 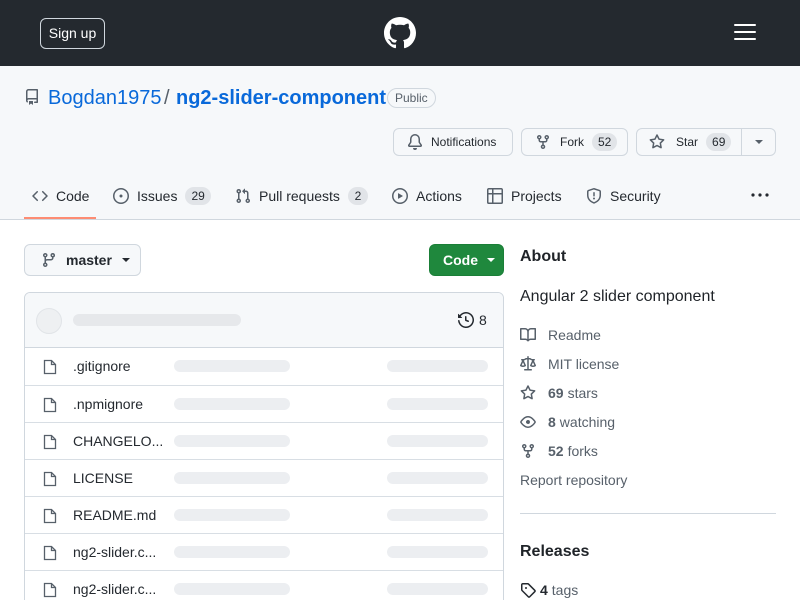 I want to click on branch-select-button: master, so click(x=82, y=260).